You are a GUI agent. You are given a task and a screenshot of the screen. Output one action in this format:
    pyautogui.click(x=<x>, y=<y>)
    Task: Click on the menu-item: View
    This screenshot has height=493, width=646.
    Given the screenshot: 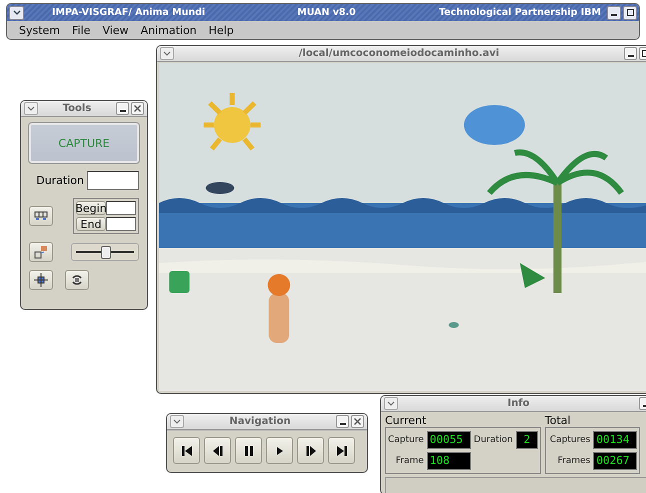 What is the action you would take?
    pyautogui.click(x=115, y=30)
    